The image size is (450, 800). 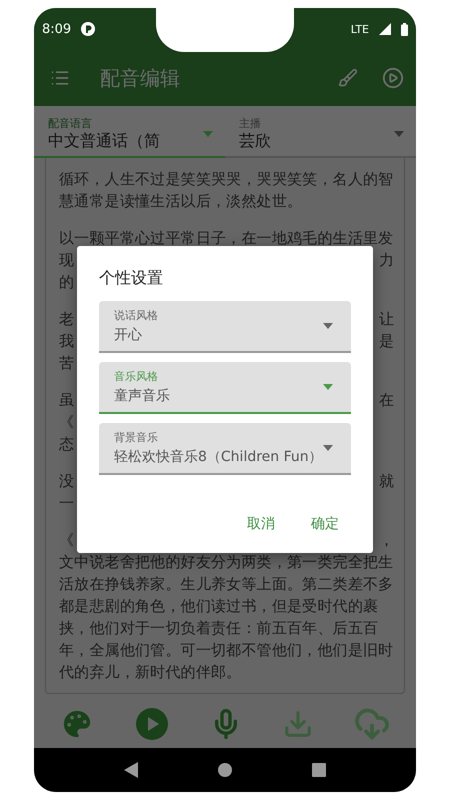 I want to click on battery-icon, so click(x=404, y=29).